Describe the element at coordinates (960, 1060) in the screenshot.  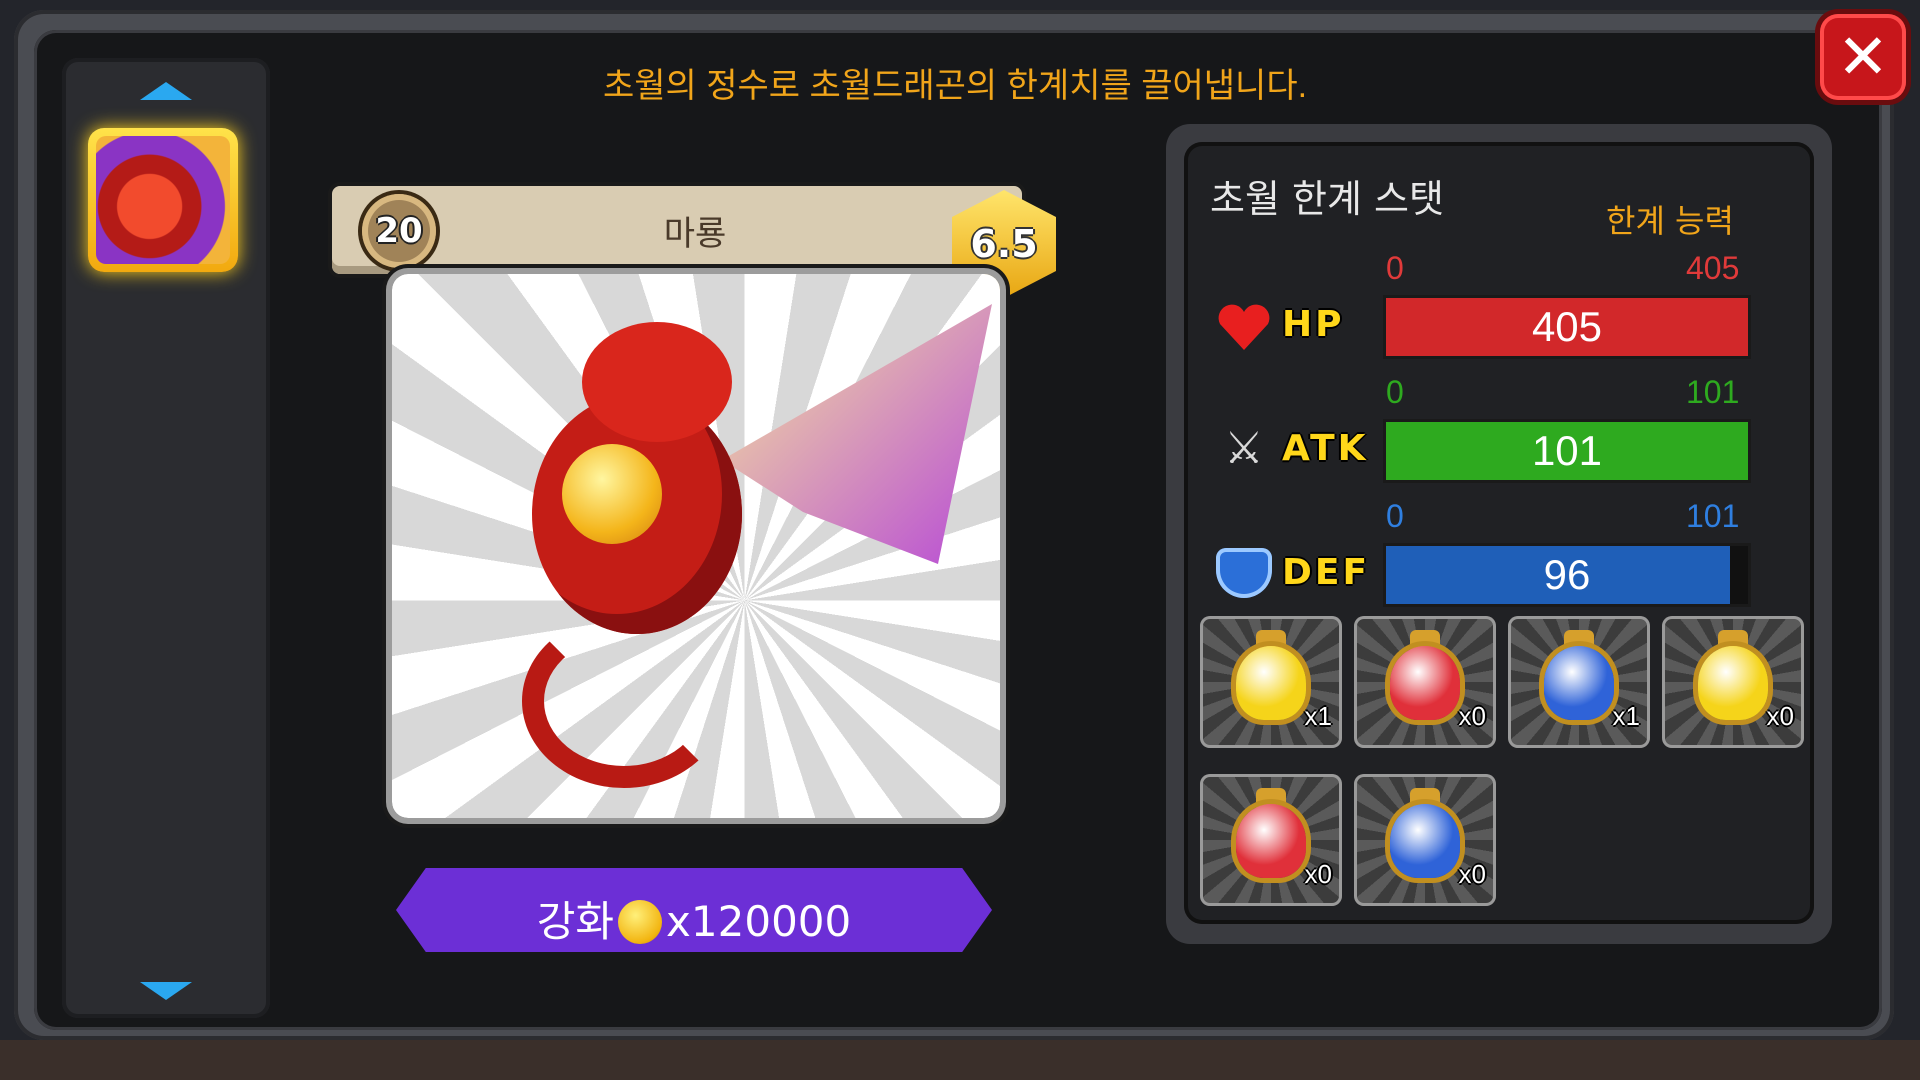
I see `background-strip` at that location.